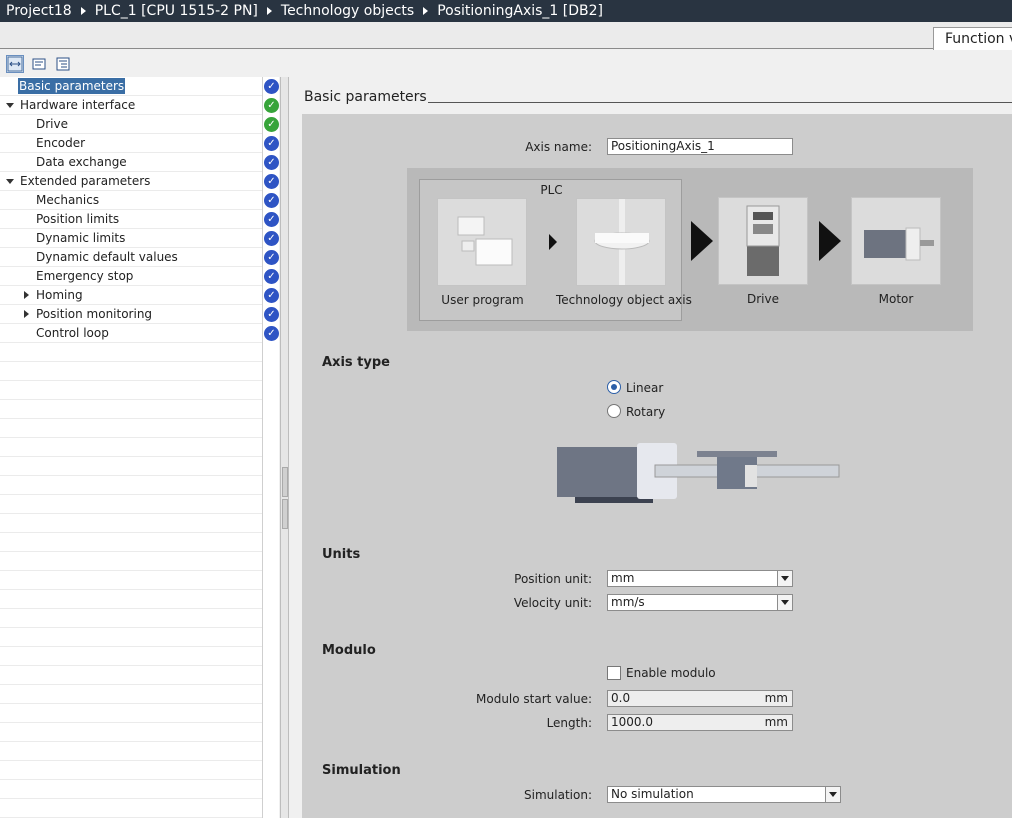 The image size is (1012, 818). I want to click on velocity-unit-select: mm/s, so click(700, 602).